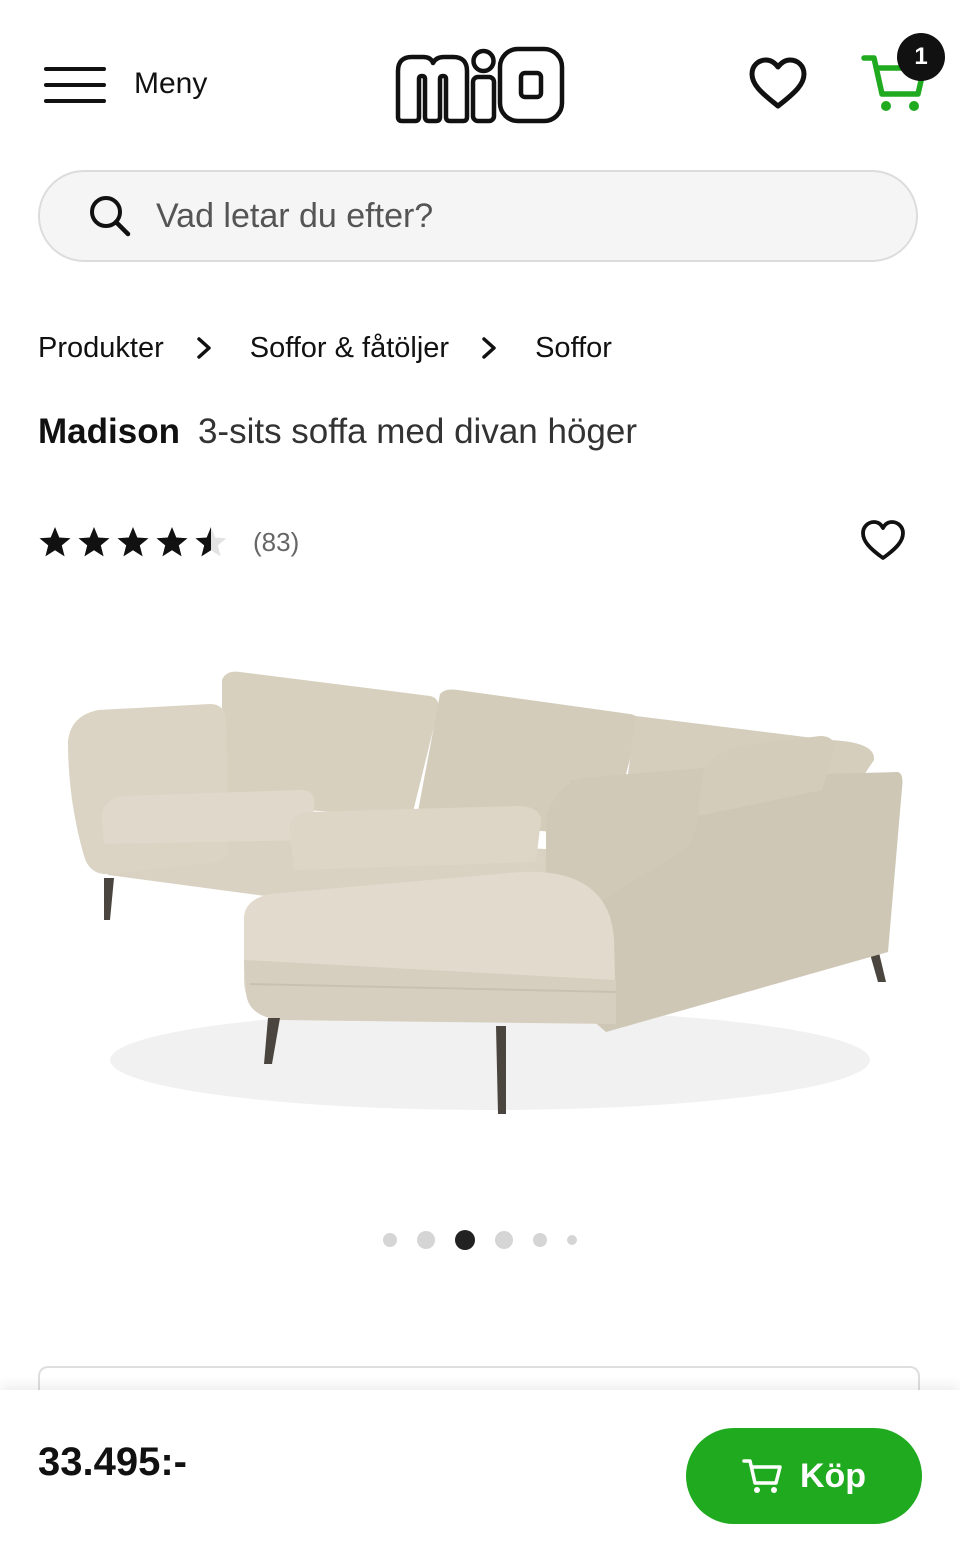  I want to click on buy-button-label: Köp, so click(833, 1475).